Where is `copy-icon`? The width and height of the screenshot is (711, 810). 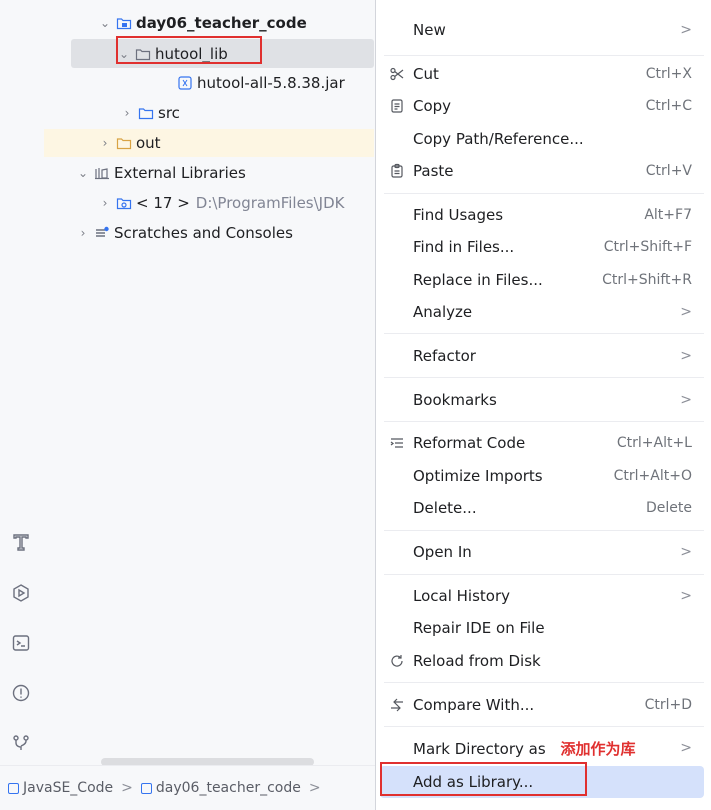
copy-icon is located at coordinates (397, 106).